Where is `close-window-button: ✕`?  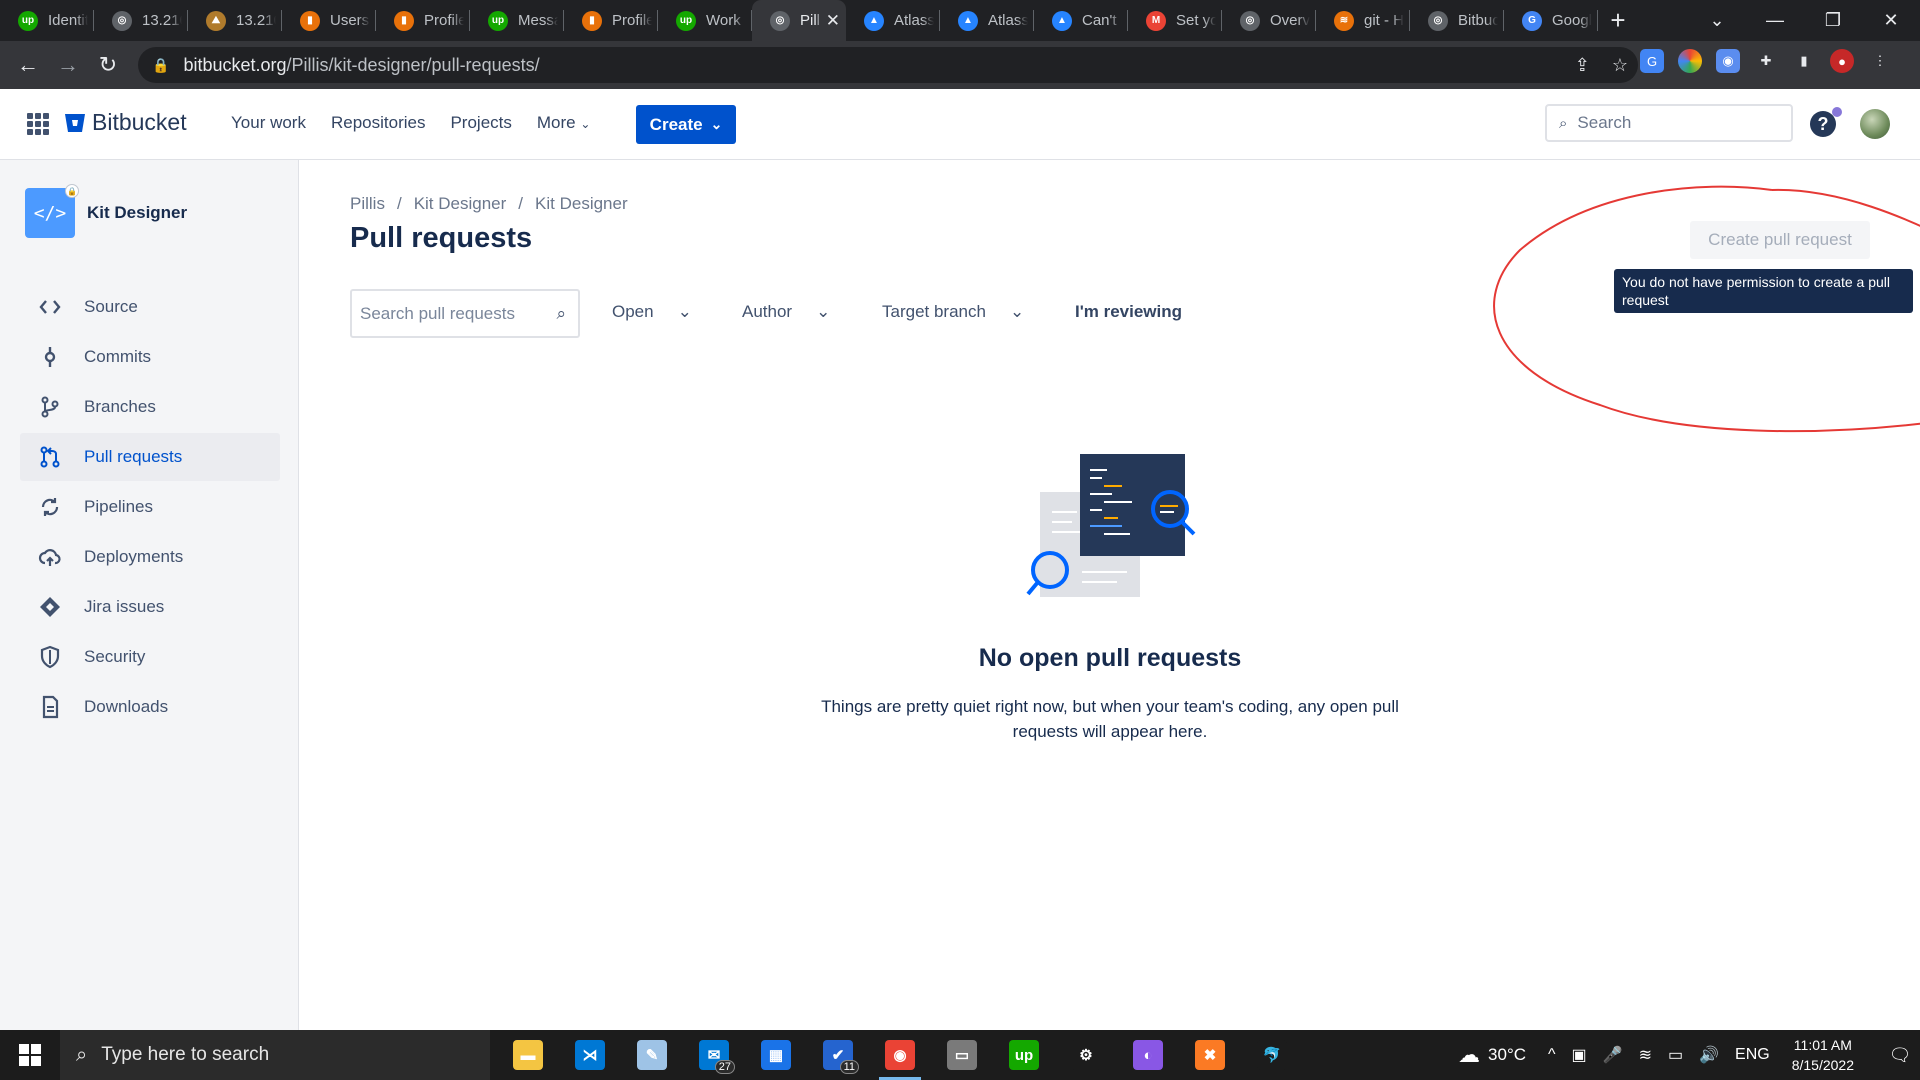
close-window-button: ✕ is located at coordinates (1891, 20).